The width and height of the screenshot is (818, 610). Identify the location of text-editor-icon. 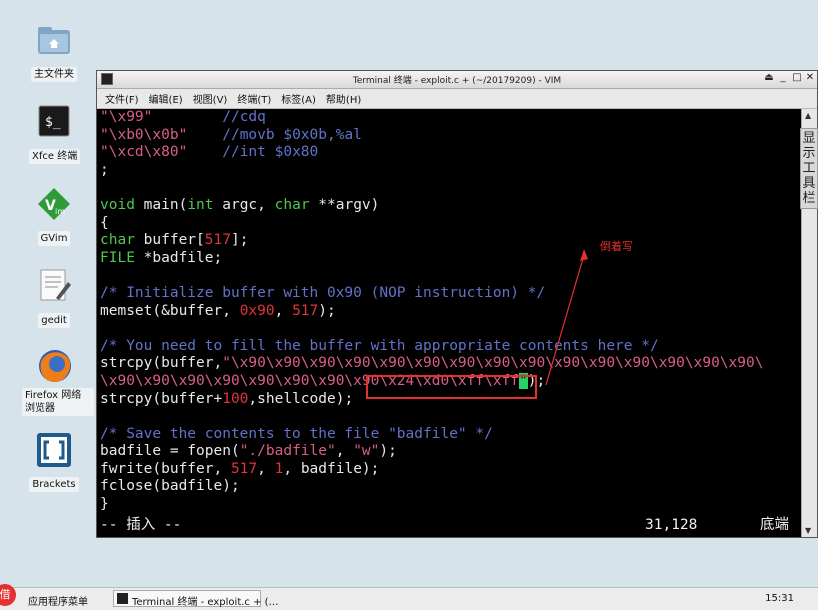
(54, 286).